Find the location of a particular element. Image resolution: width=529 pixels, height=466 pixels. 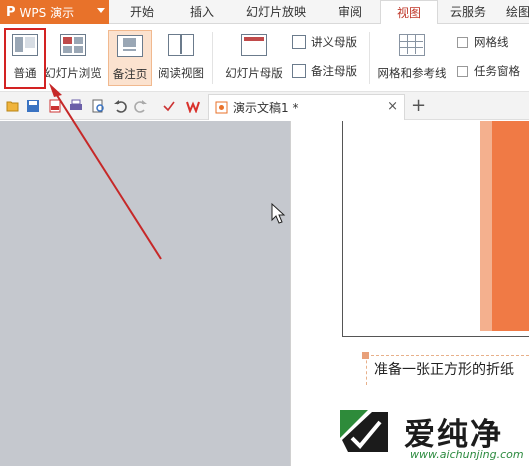

save-icon is located at coordinates (33, 106).